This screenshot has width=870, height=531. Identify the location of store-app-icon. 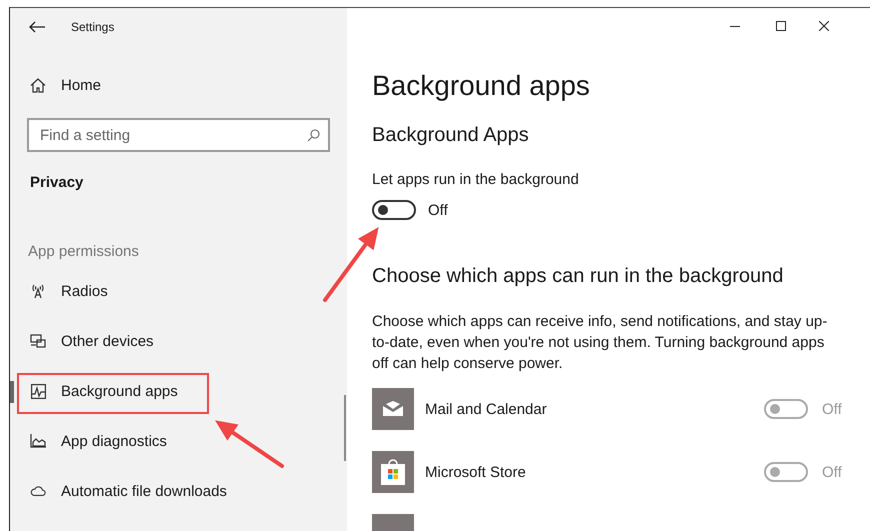
(393, 472).